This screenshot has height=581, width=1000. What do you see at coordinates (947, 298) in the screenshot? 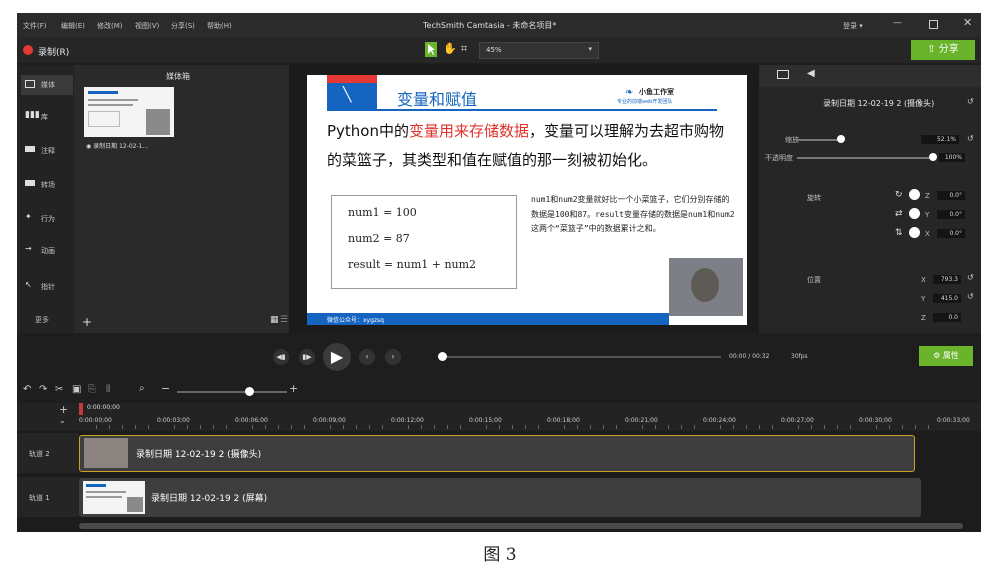
I see `position-y-input: 415.0` at bounding box center [947, 298].